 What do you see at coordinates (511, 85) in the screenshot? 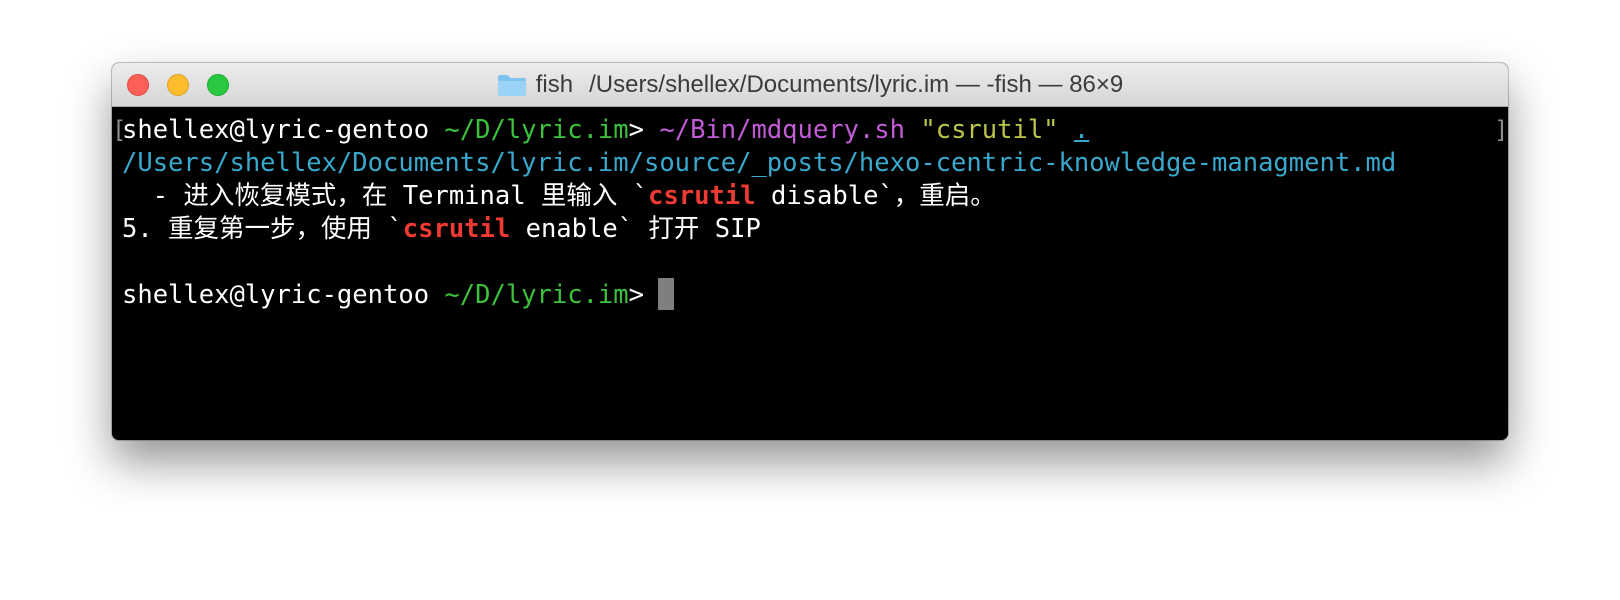
I see `folder-icon` at bounding box center [511, 85].